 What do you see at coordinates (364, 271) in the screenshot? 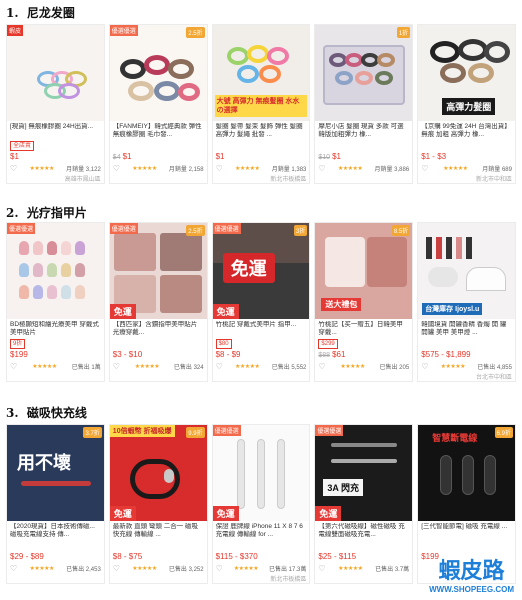
I see `product-image: 送大禮包 8.5折` at bounding box center [364, 271].